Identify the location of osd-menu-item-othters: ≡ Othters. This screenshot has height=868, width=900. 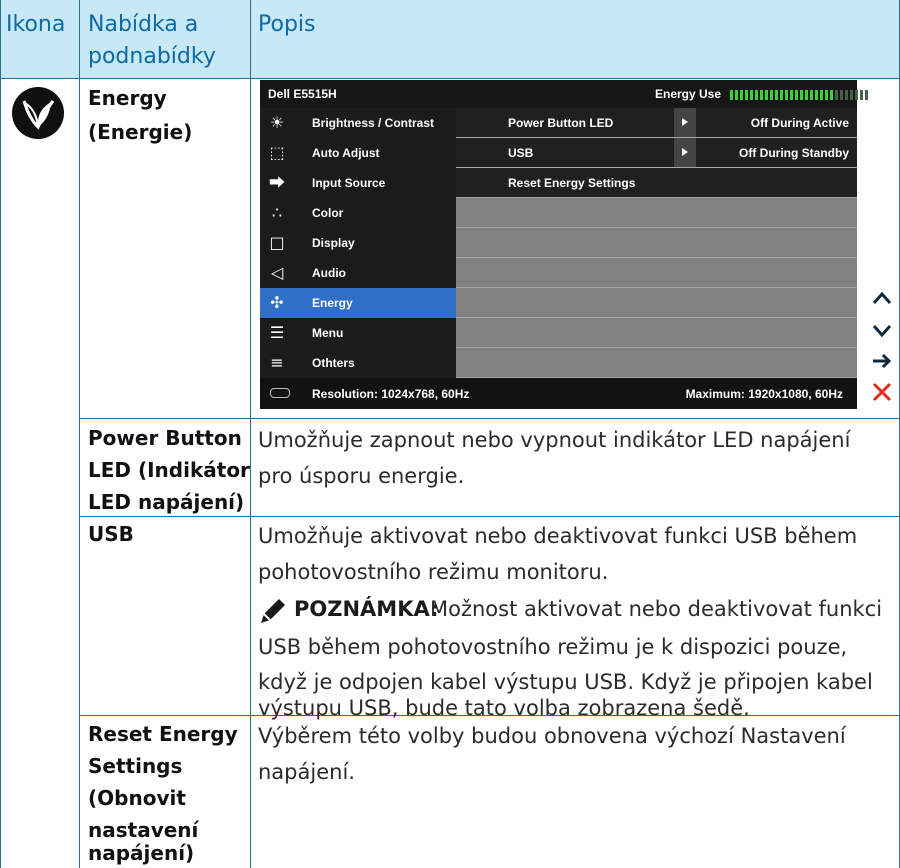
(358, 363).